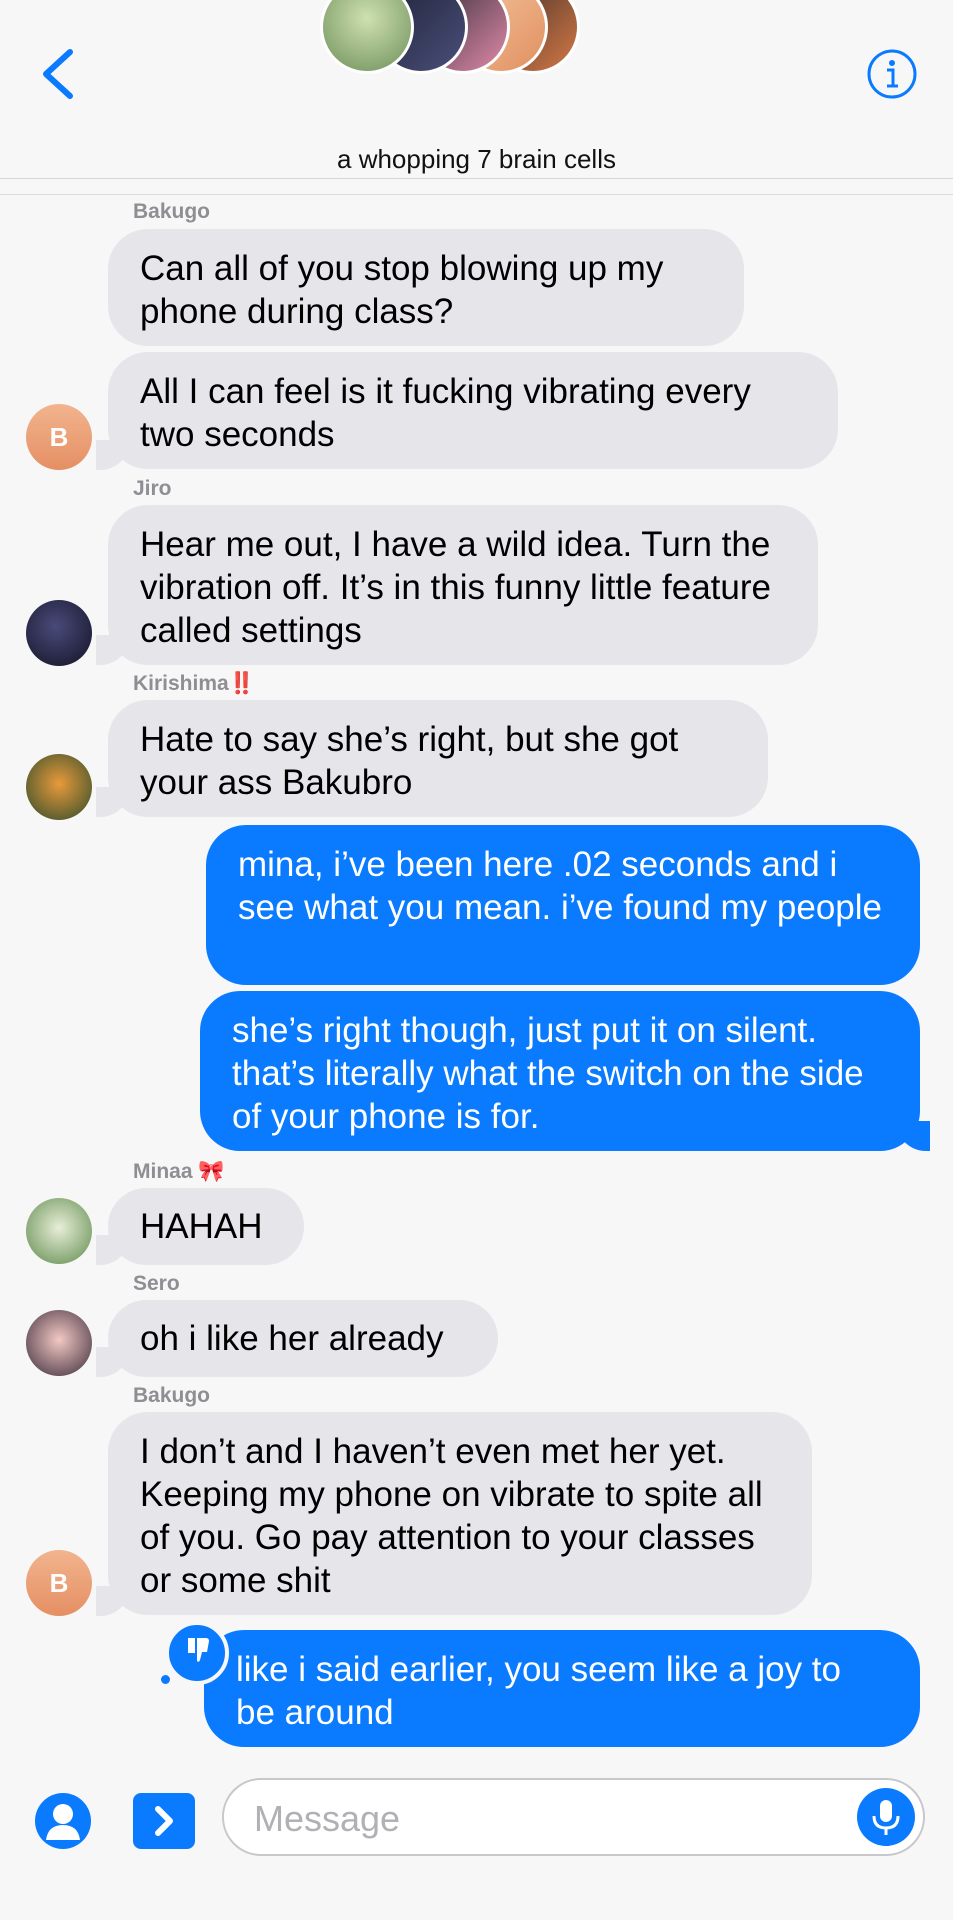 This screenshot has width=953, height=1920. I want to click on info-button, so click(892, 74).